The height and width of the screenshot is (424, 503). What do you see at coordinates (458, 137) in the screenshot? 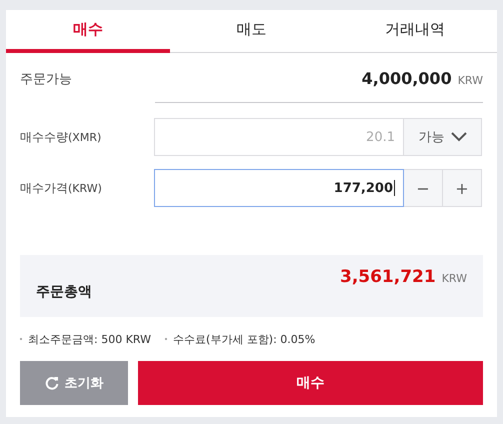
I see `chevron-down-icon` at bounding box center [458, 137].